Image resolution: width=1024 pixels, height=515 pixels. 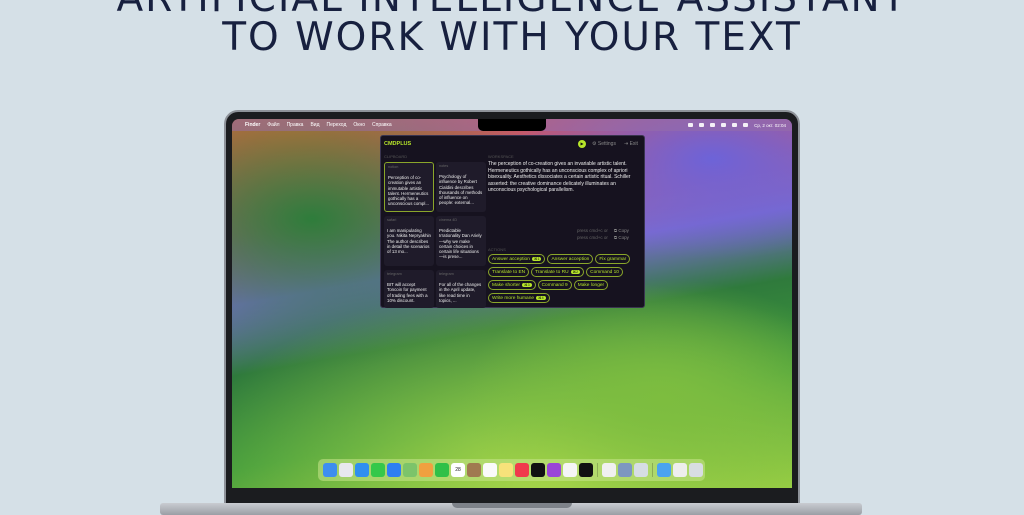 What do you see at coordinates (641, 470) in the screenshot?
I see `window-icon` at bounding box center [641, 470].